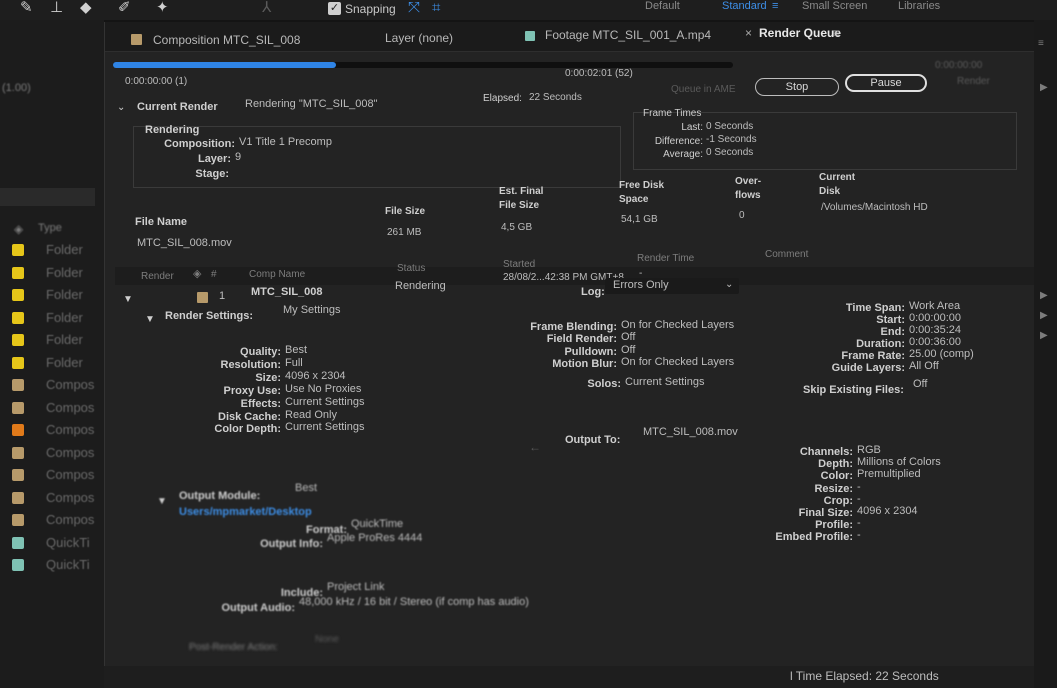 This screenshot has height=688, width=1057. What do you see at coordinates (744, 6) in the screenshot?
I see `workspace-standard: Standard` at bounding box center [744, 6].